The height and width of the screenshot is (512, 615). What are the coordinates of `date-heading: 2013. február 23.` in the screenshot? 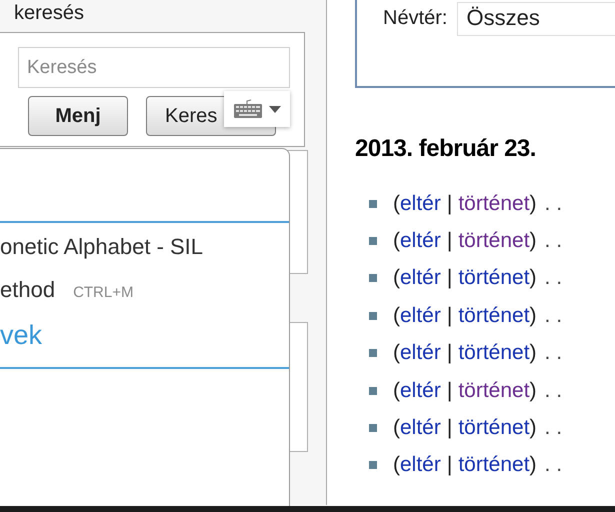 It's located at (446, 149).